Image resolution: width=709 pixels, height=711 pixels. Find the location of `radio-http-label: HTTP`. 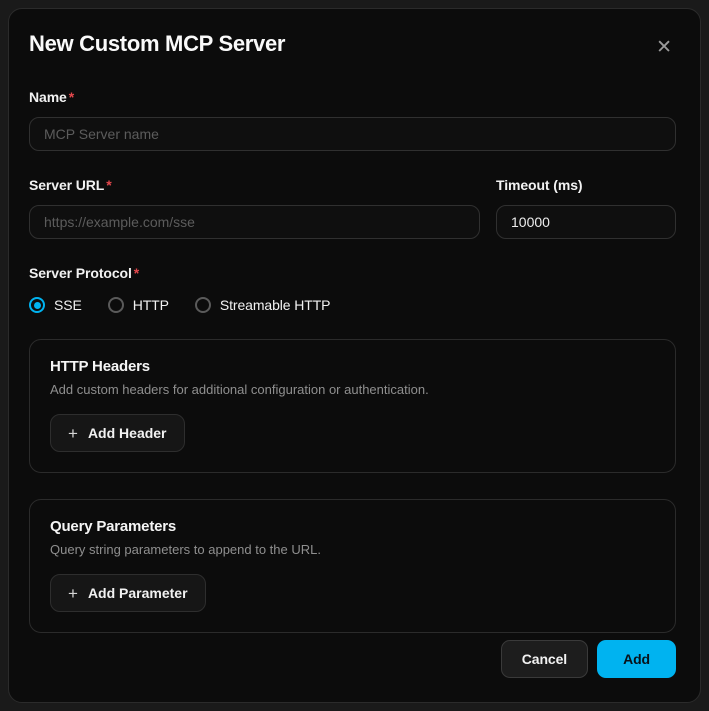

radio-http-label: HTTP is located at coordinates (150, 305).